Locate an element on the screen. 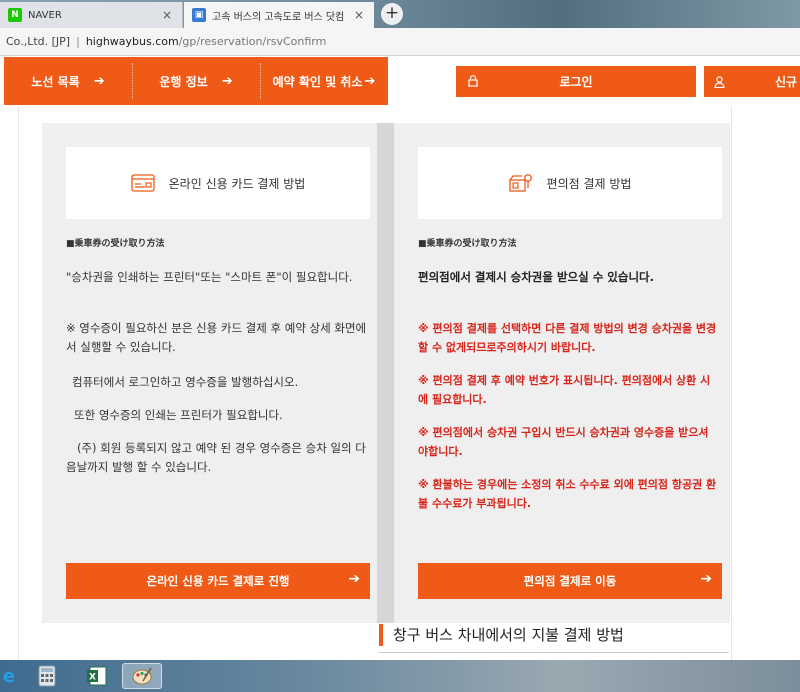  nav-reservation-check: 예약 확인 및 취소 ➔ is located at coordinates (324, 81).